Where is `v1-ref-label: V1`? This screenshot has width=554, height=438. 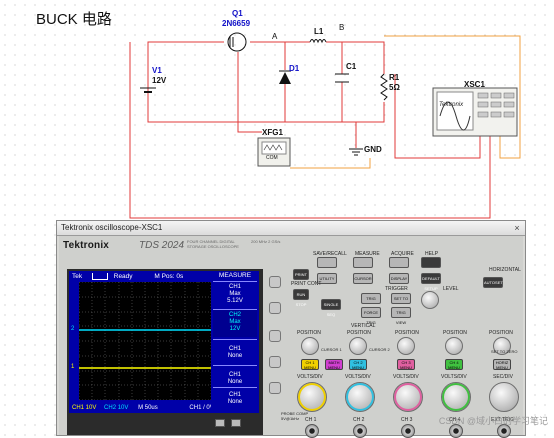 v1-ref-label: V1 is located at coordinates (157, 70).